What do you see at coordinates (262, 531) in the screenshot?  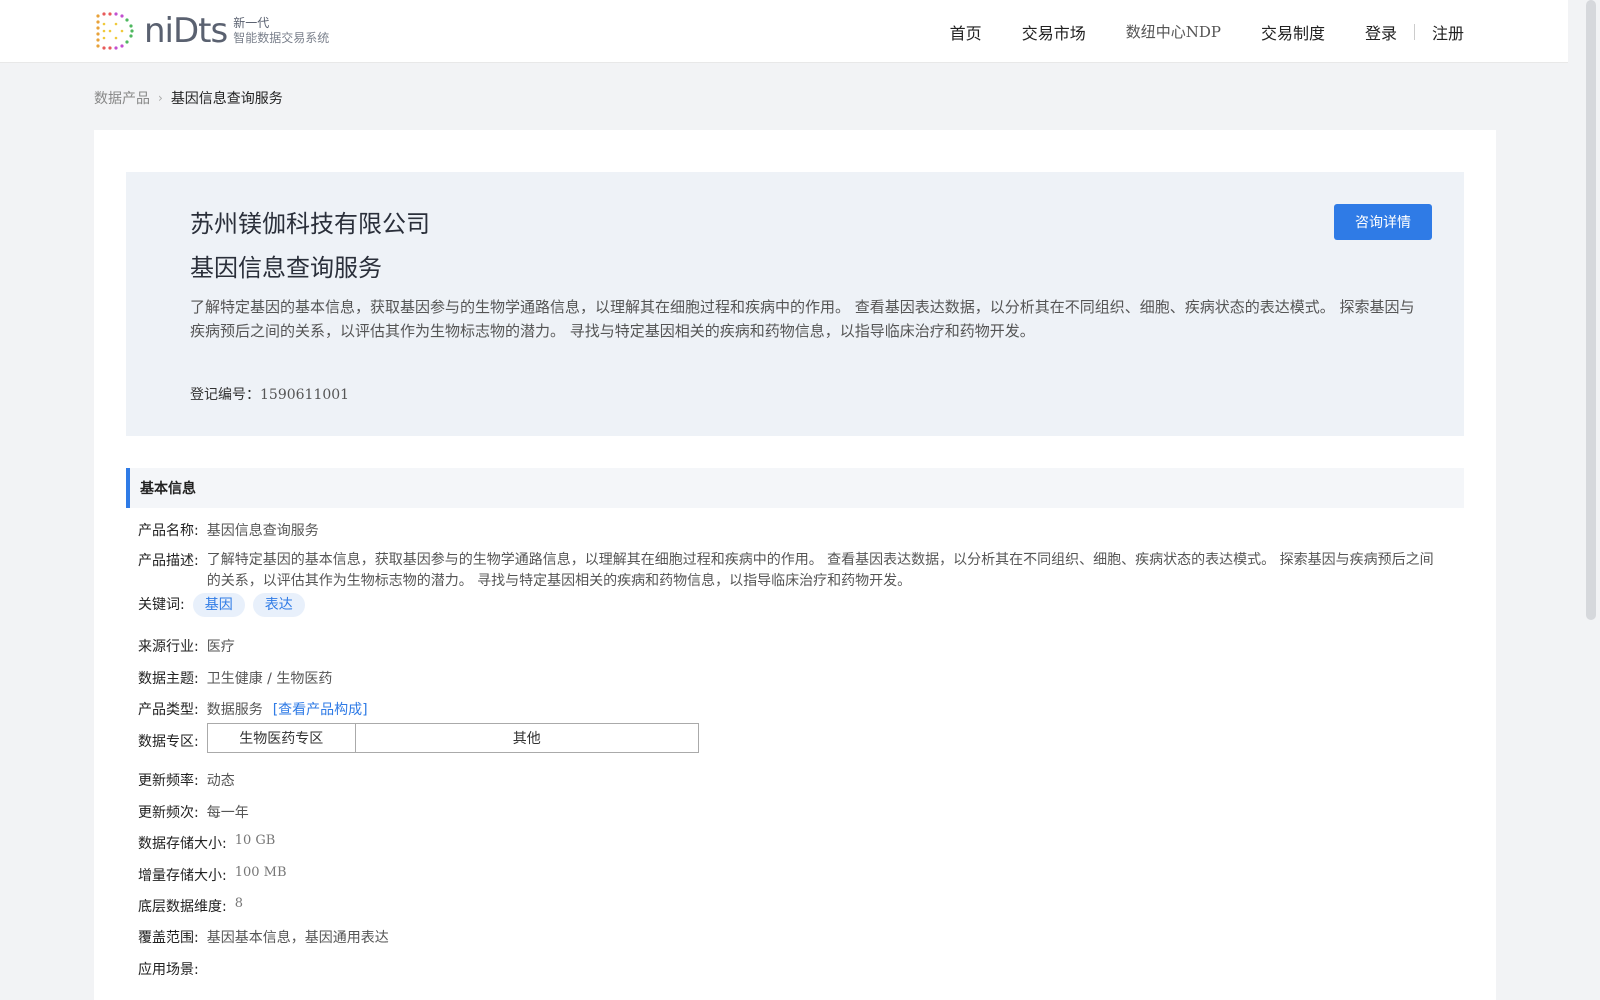 I see `info-value: 基因信息查询服务` at bounding box center [262, 531].